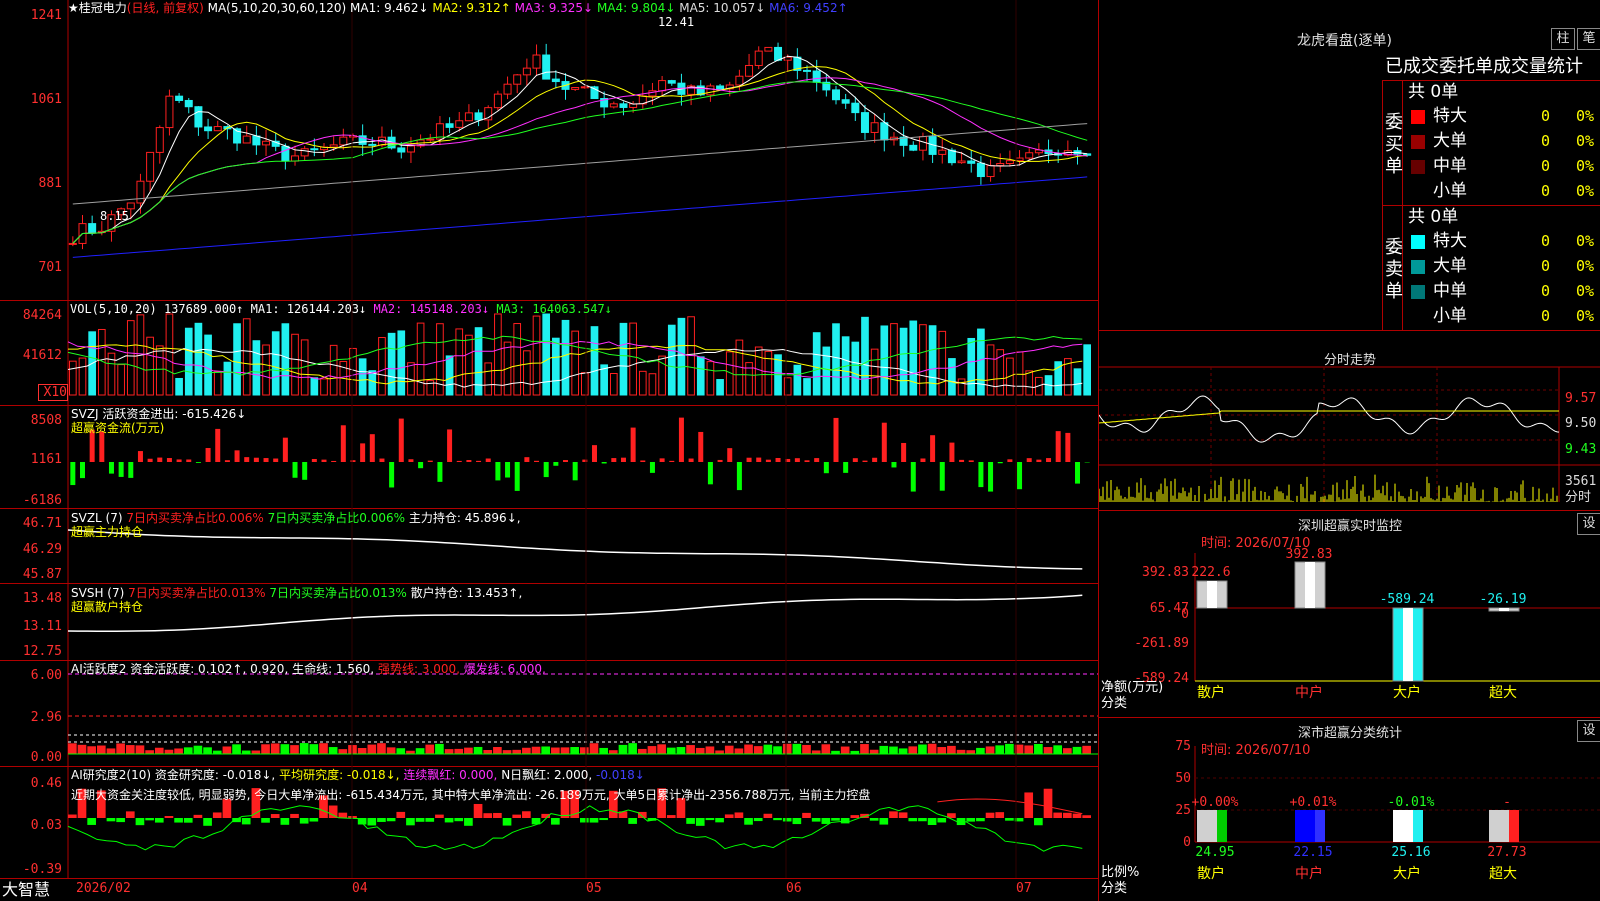 This screenshot has width=1600, height=901. I want to click on tick-mode-button: 笔, so click(1588, 39).